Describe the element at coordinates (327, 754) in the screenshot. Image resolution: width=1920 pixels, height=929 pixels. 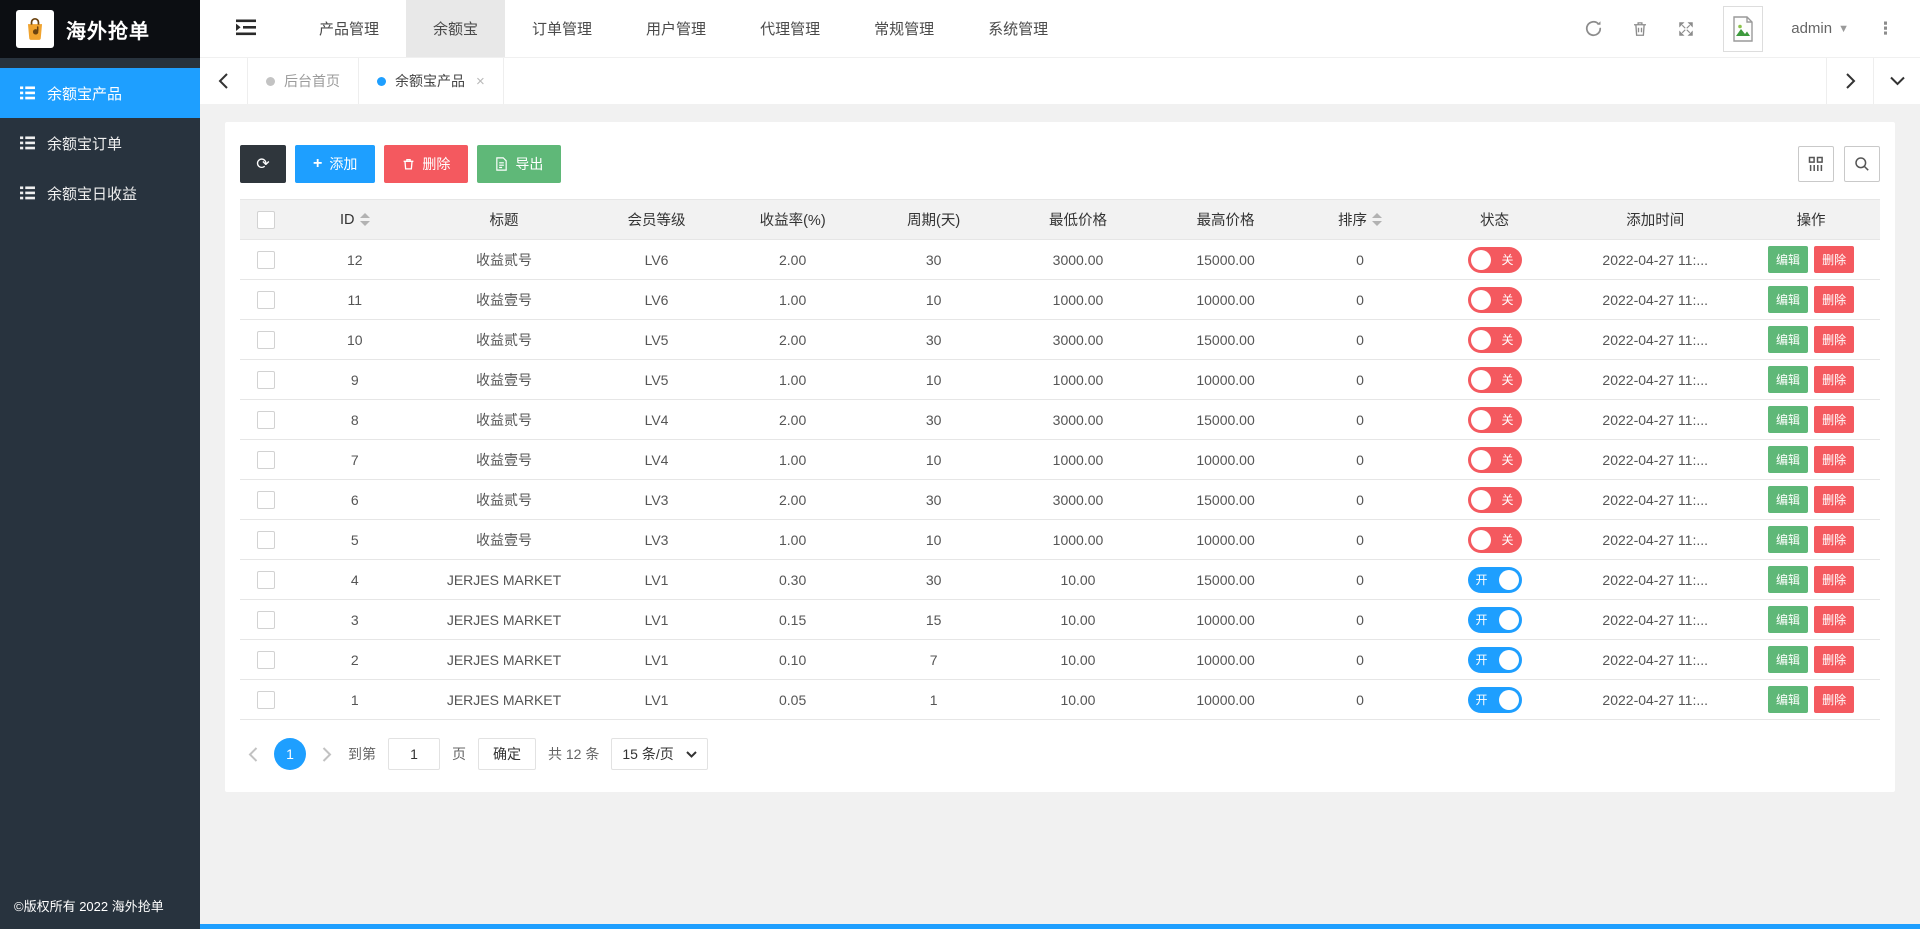
I see `next-page-button` at that location.